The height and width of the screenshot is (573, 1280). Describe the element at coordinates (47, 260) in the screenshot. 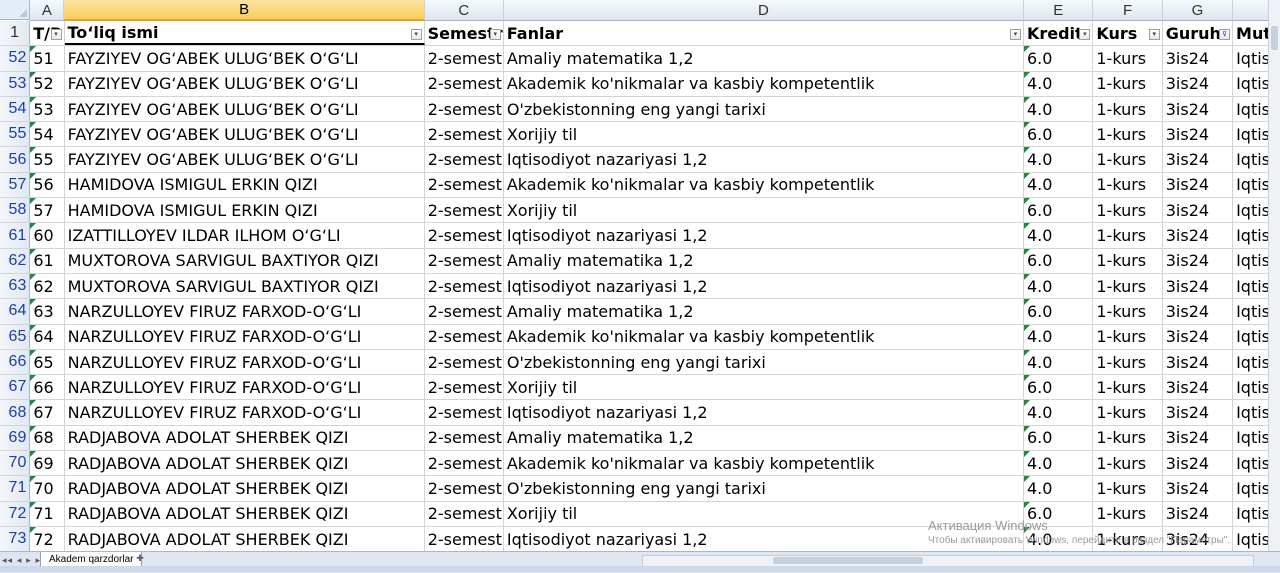

I see `cell-tp: 61` at that location.